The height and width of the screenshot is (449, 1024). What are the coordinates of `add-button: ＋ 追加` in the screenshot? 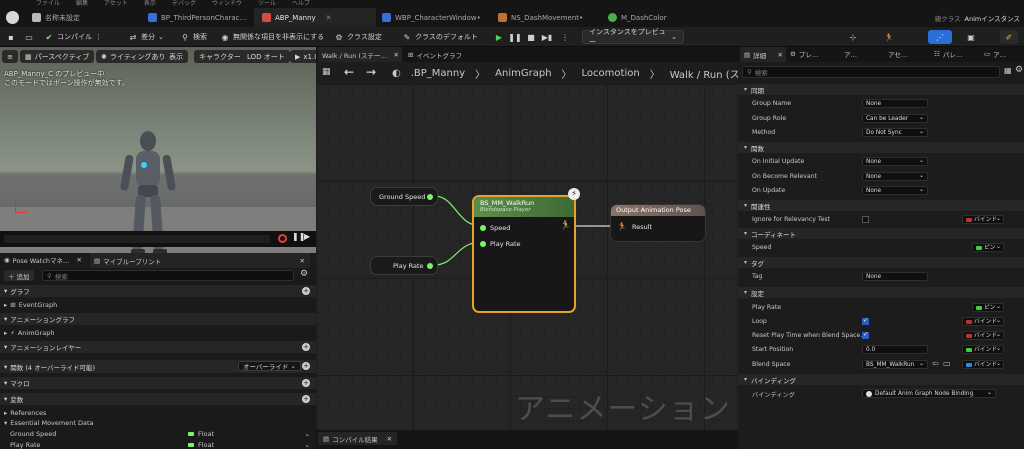 It's located at (19, 275).